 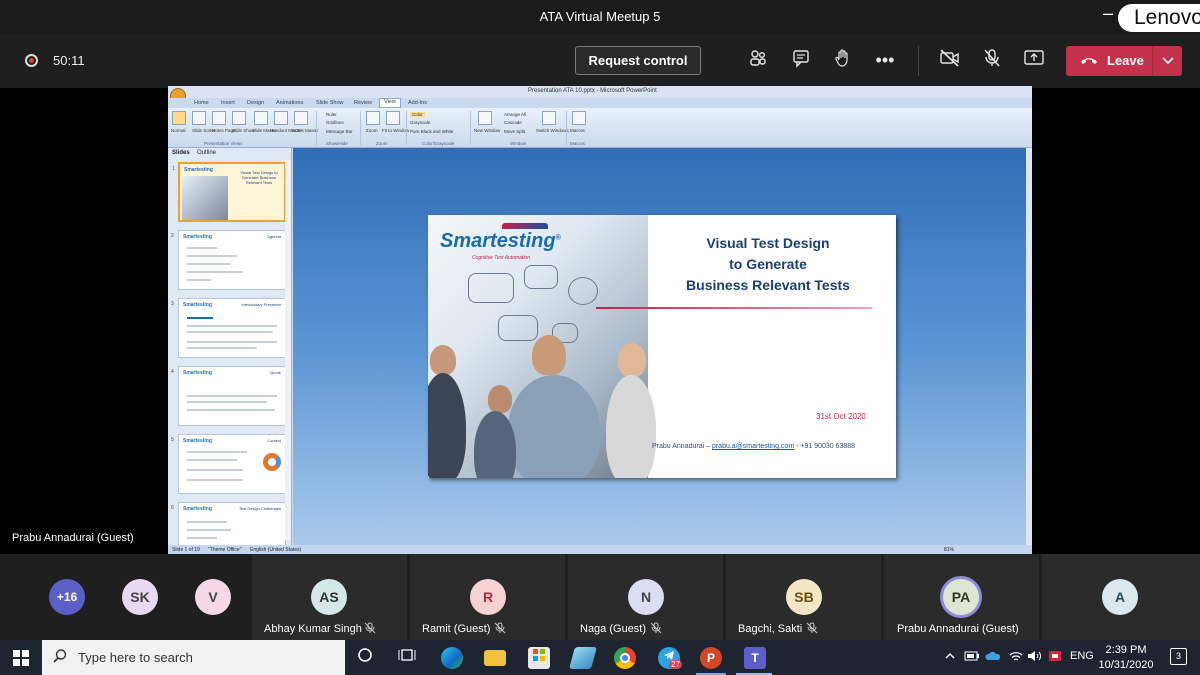 I want to click on ribbon-item-label: Cascade, so click(x=513, y=122).